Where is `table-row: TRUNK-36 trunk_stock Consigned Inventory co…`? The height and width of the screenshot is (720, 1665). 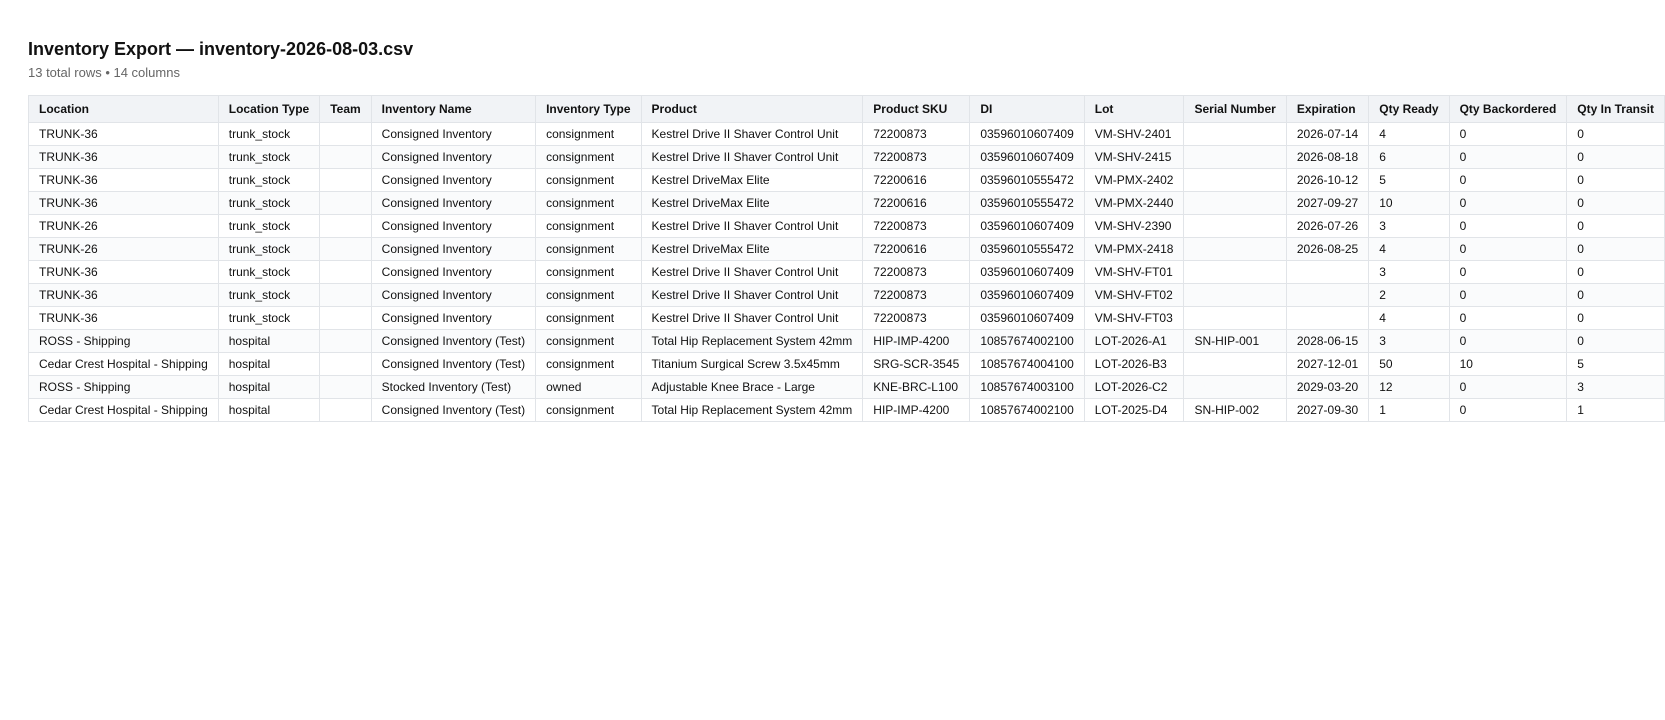 table-row: TRUNK-36 trunk_stock Consigned Inventory co… is located at coordinates (846, 134).